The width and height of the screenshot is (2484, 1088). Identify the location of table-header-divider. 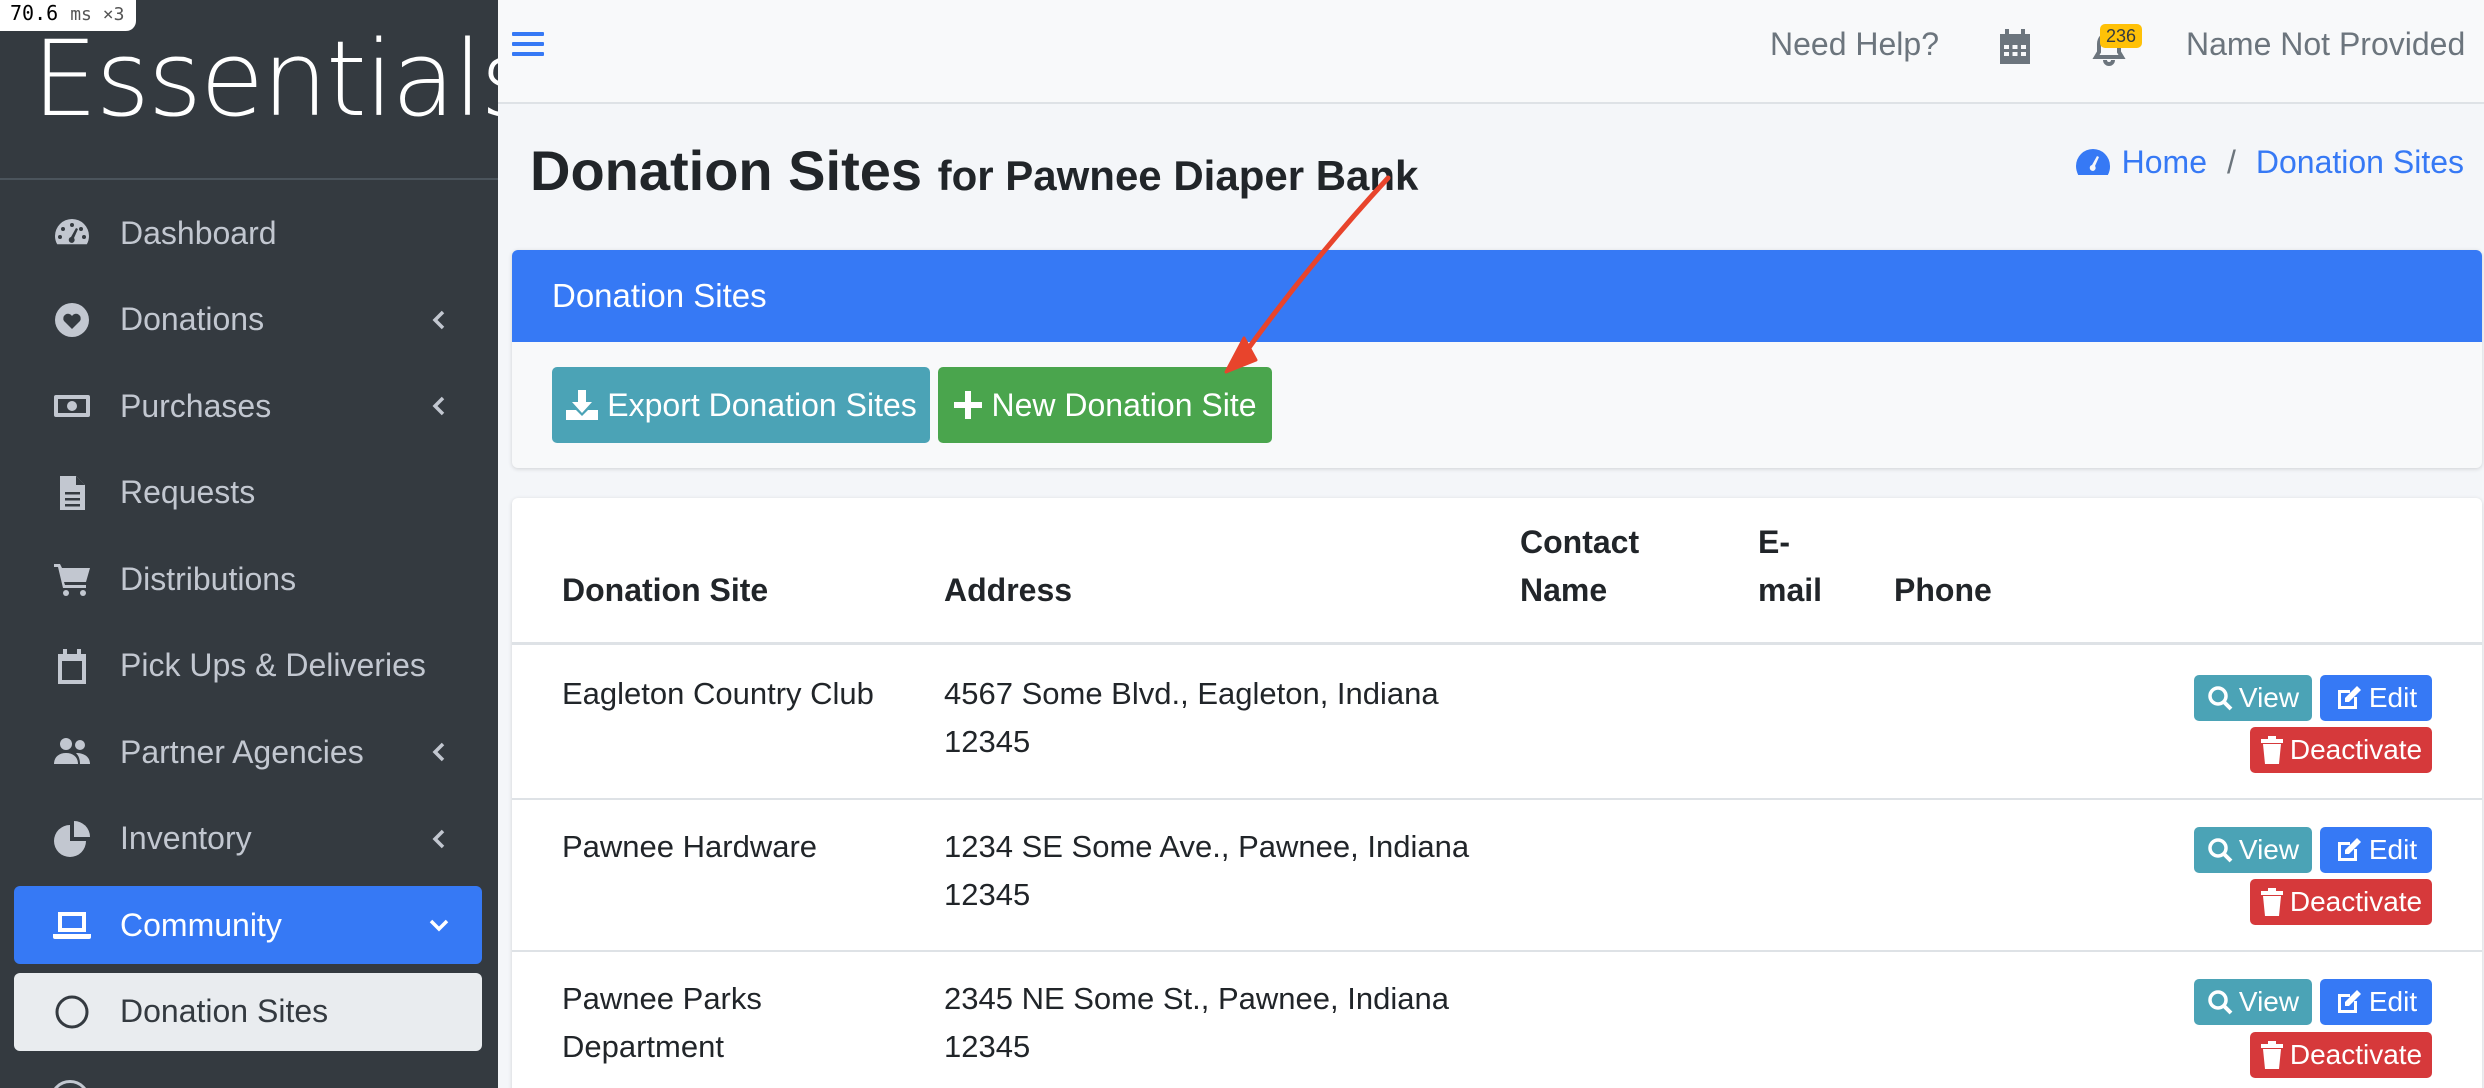
(1497, 643).